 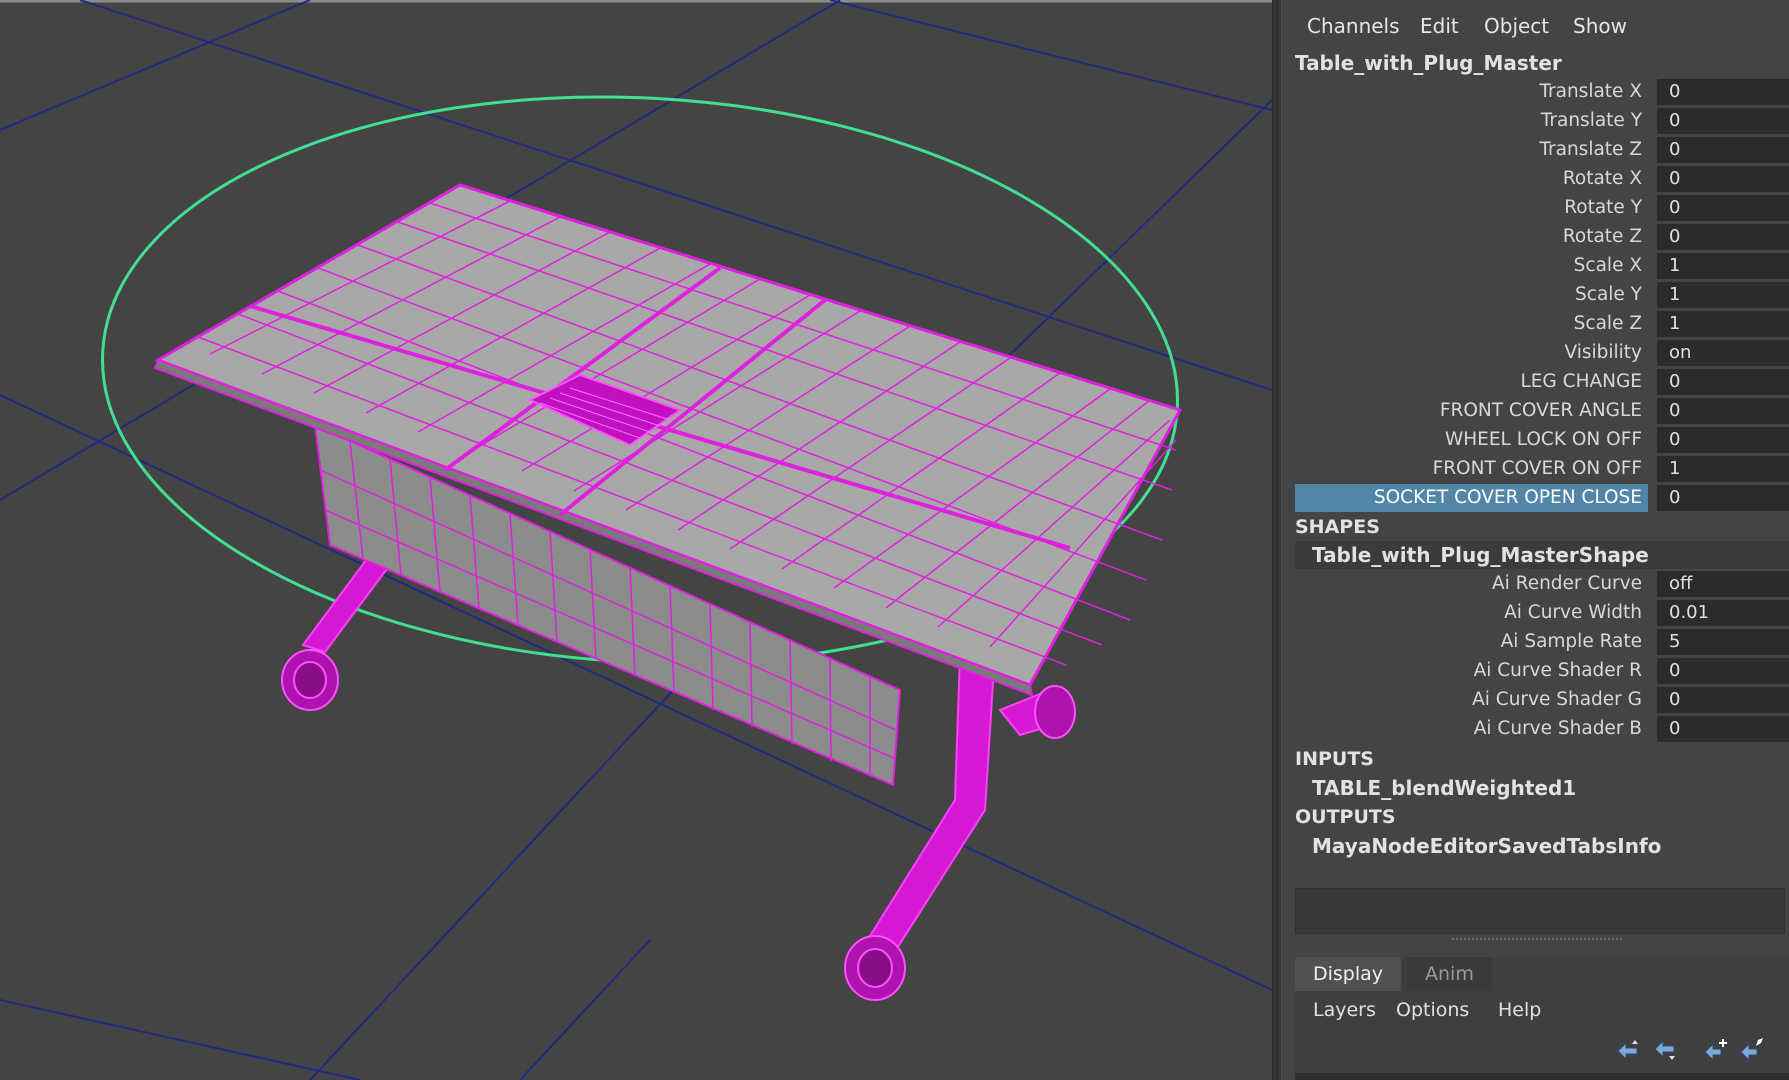 What do you see at coordinates (1439, 26) in the screenshot?
I see `menu-edit: Edit` at bounding box center [1439, 26].